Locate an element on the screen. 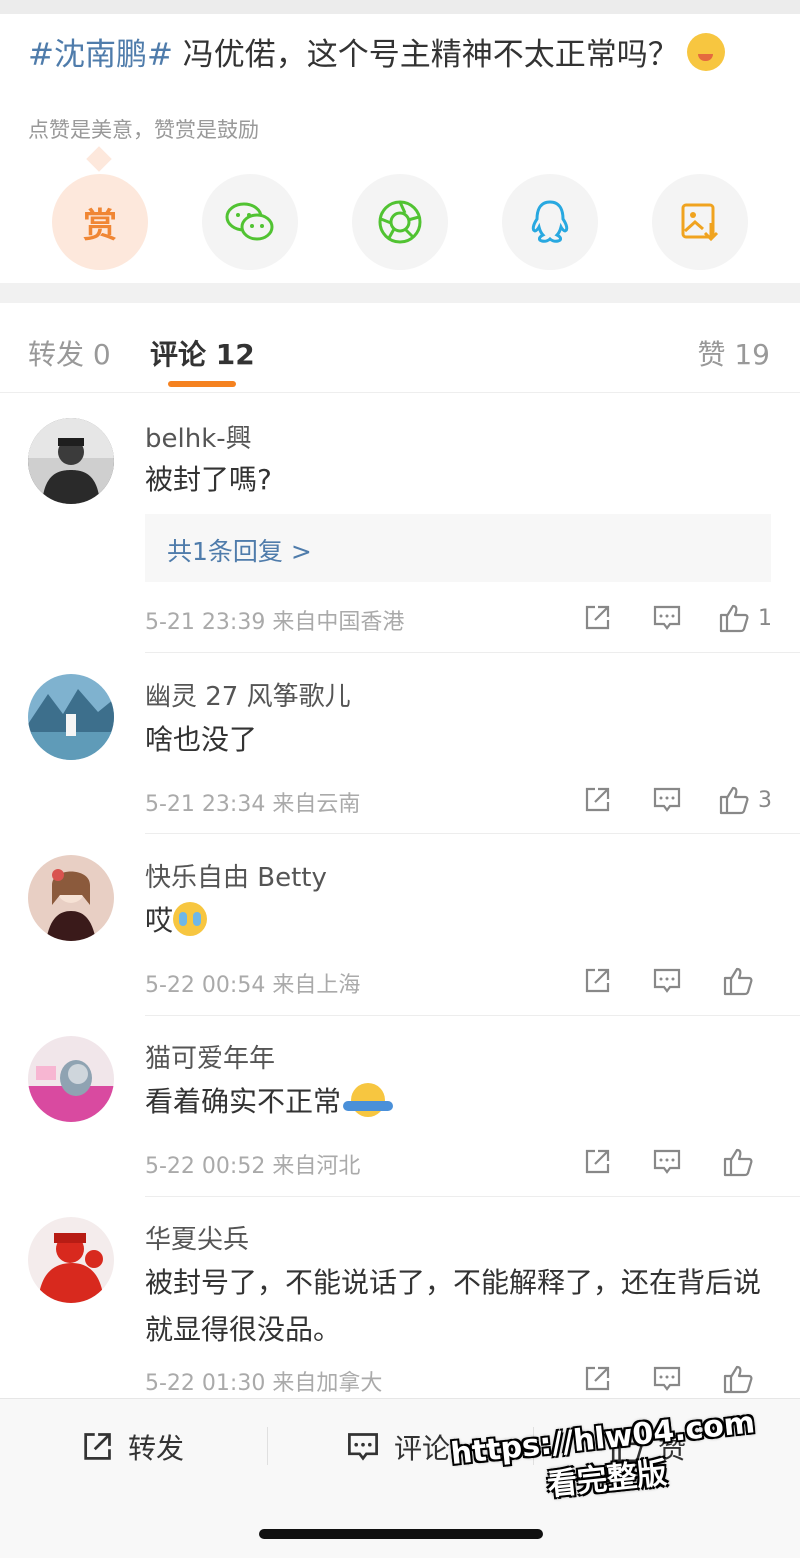 This screenshot has width=800, height=1558. comment-meta: 5-21 23:39 来自中国香港 is located at coordinates (274, 620).